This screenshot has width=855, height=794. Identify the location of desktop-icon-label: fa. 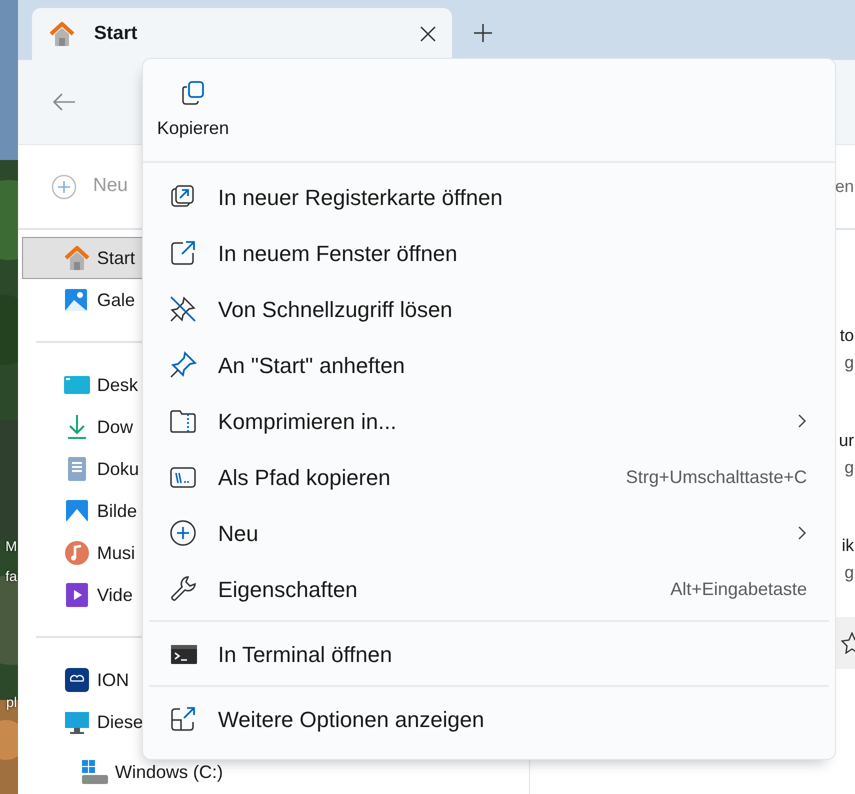
(11, 576).